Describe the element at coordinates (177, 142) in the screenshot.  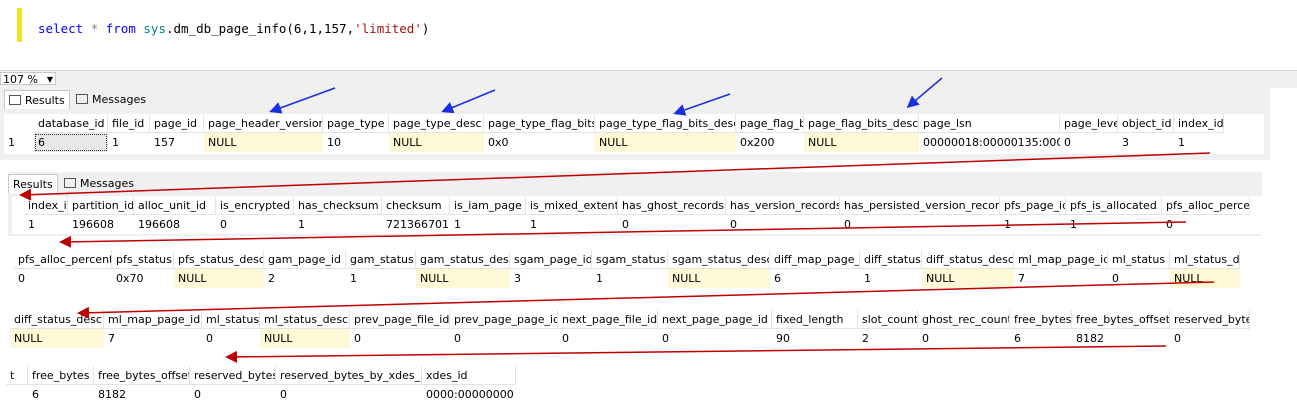
I see `table-cell: 157` at that location.